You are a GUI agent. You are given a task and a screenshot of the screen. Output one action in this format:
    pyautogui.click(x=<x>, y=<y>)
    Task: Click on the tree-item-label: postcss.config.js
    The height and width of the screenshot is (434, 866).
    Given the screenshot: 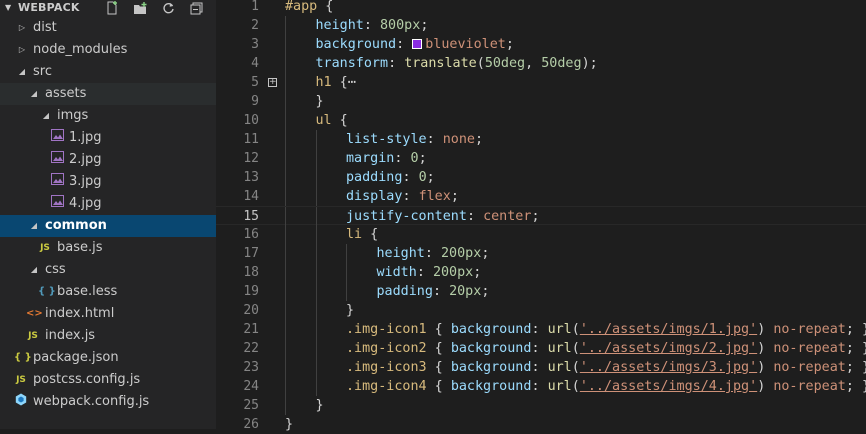 What is the action you would take?
    pyautogui.click(x=87, y=379)
    